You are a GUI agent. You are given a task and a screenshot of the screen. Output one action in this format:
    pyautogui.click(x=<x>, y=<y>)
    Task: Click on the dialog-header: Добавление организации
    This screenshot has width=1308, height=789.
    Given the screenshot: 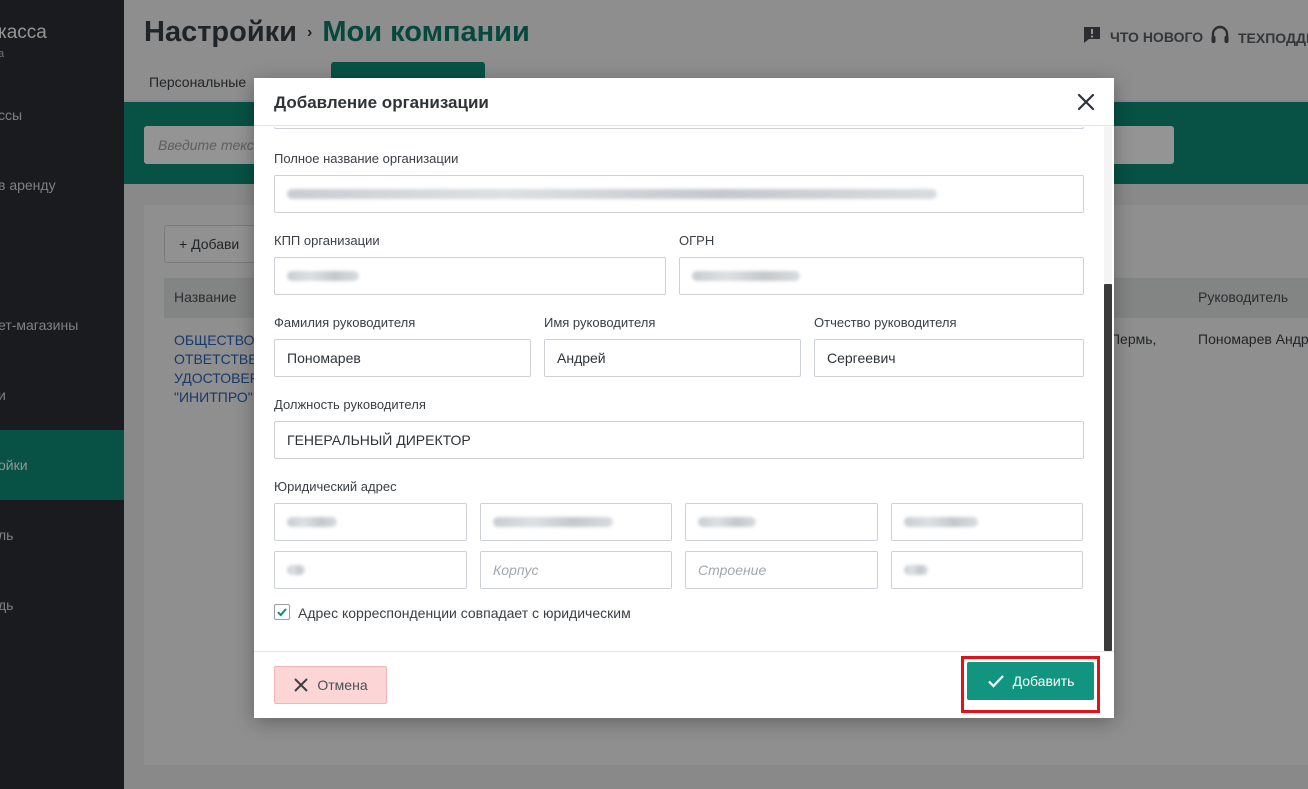 What is the action you would take?
    pyautogui.click(x=684, y=102)
    